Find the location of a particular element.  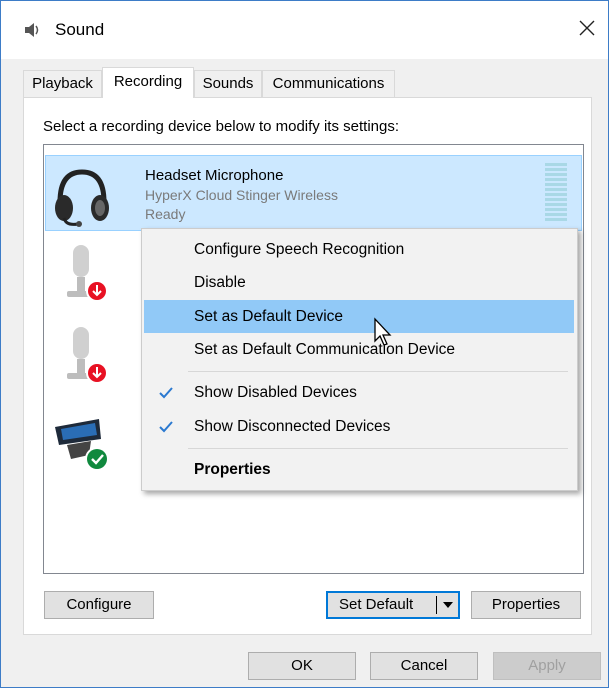

window-title: Sound is located at coordinates (80, 29).